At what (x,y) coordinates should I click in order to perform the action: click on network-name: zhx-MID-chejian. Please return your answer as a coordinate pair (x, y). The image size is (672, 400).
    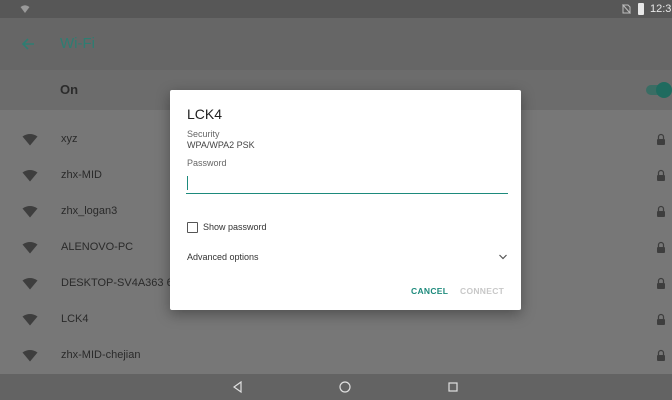
    Looking at the image, I should click on (101, 355).